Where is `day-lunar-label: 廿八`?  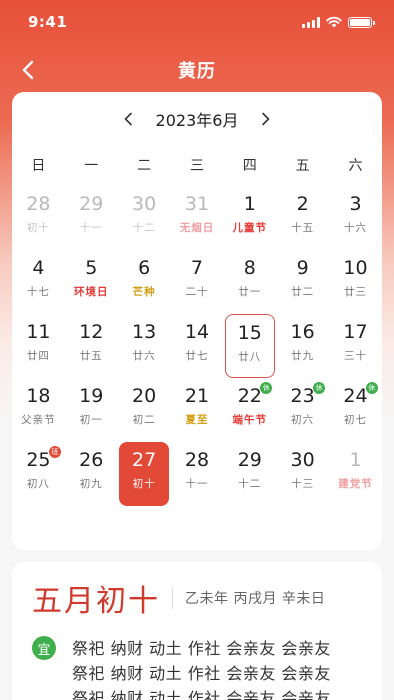
day-lunar-label: 廿八 is located at coordinates (250, 357).